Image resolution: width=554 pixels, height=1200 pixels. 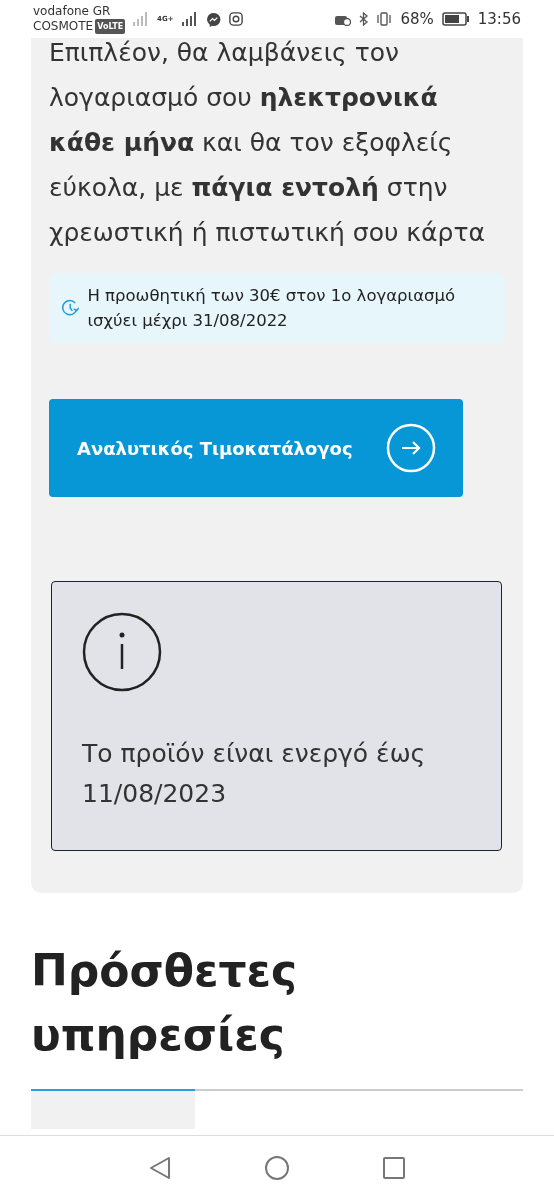 What do you see at coordinates (254, 774) in the screenshot?
I see `product-status-text: Το προϊόν είναι ενεργό έως 11/08/2023` at bounding box center [254, 774].